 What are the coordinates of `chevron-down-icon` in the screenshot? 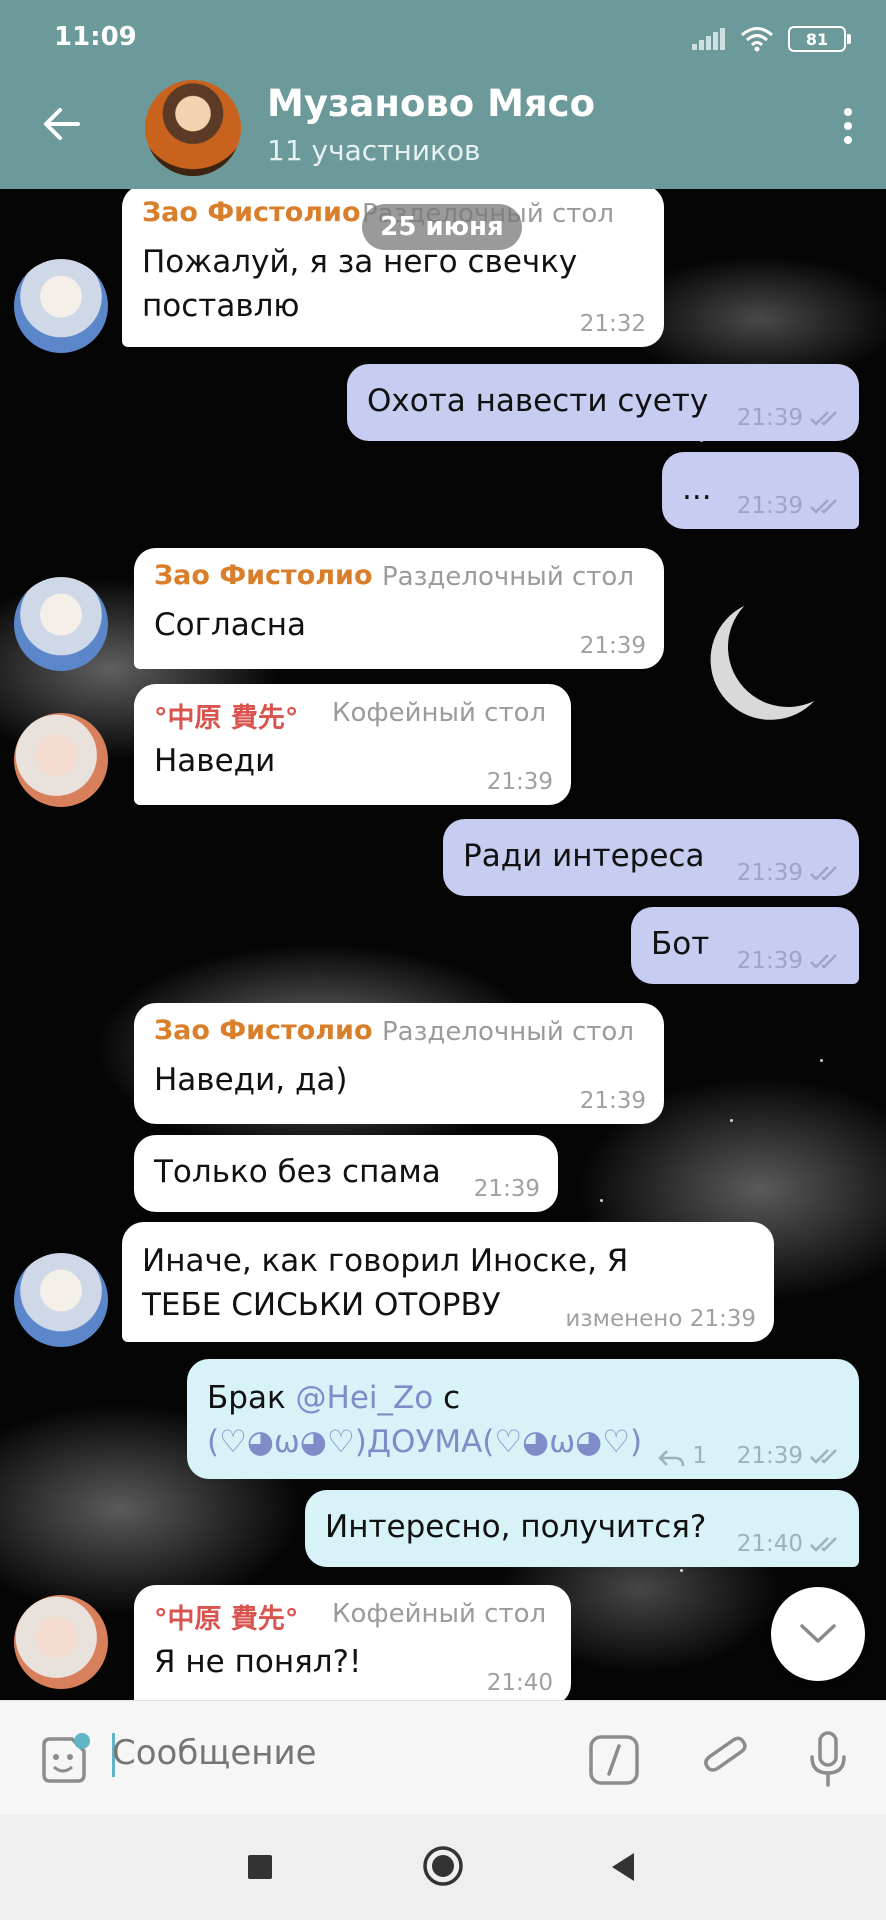 It's located at (818, 1633).